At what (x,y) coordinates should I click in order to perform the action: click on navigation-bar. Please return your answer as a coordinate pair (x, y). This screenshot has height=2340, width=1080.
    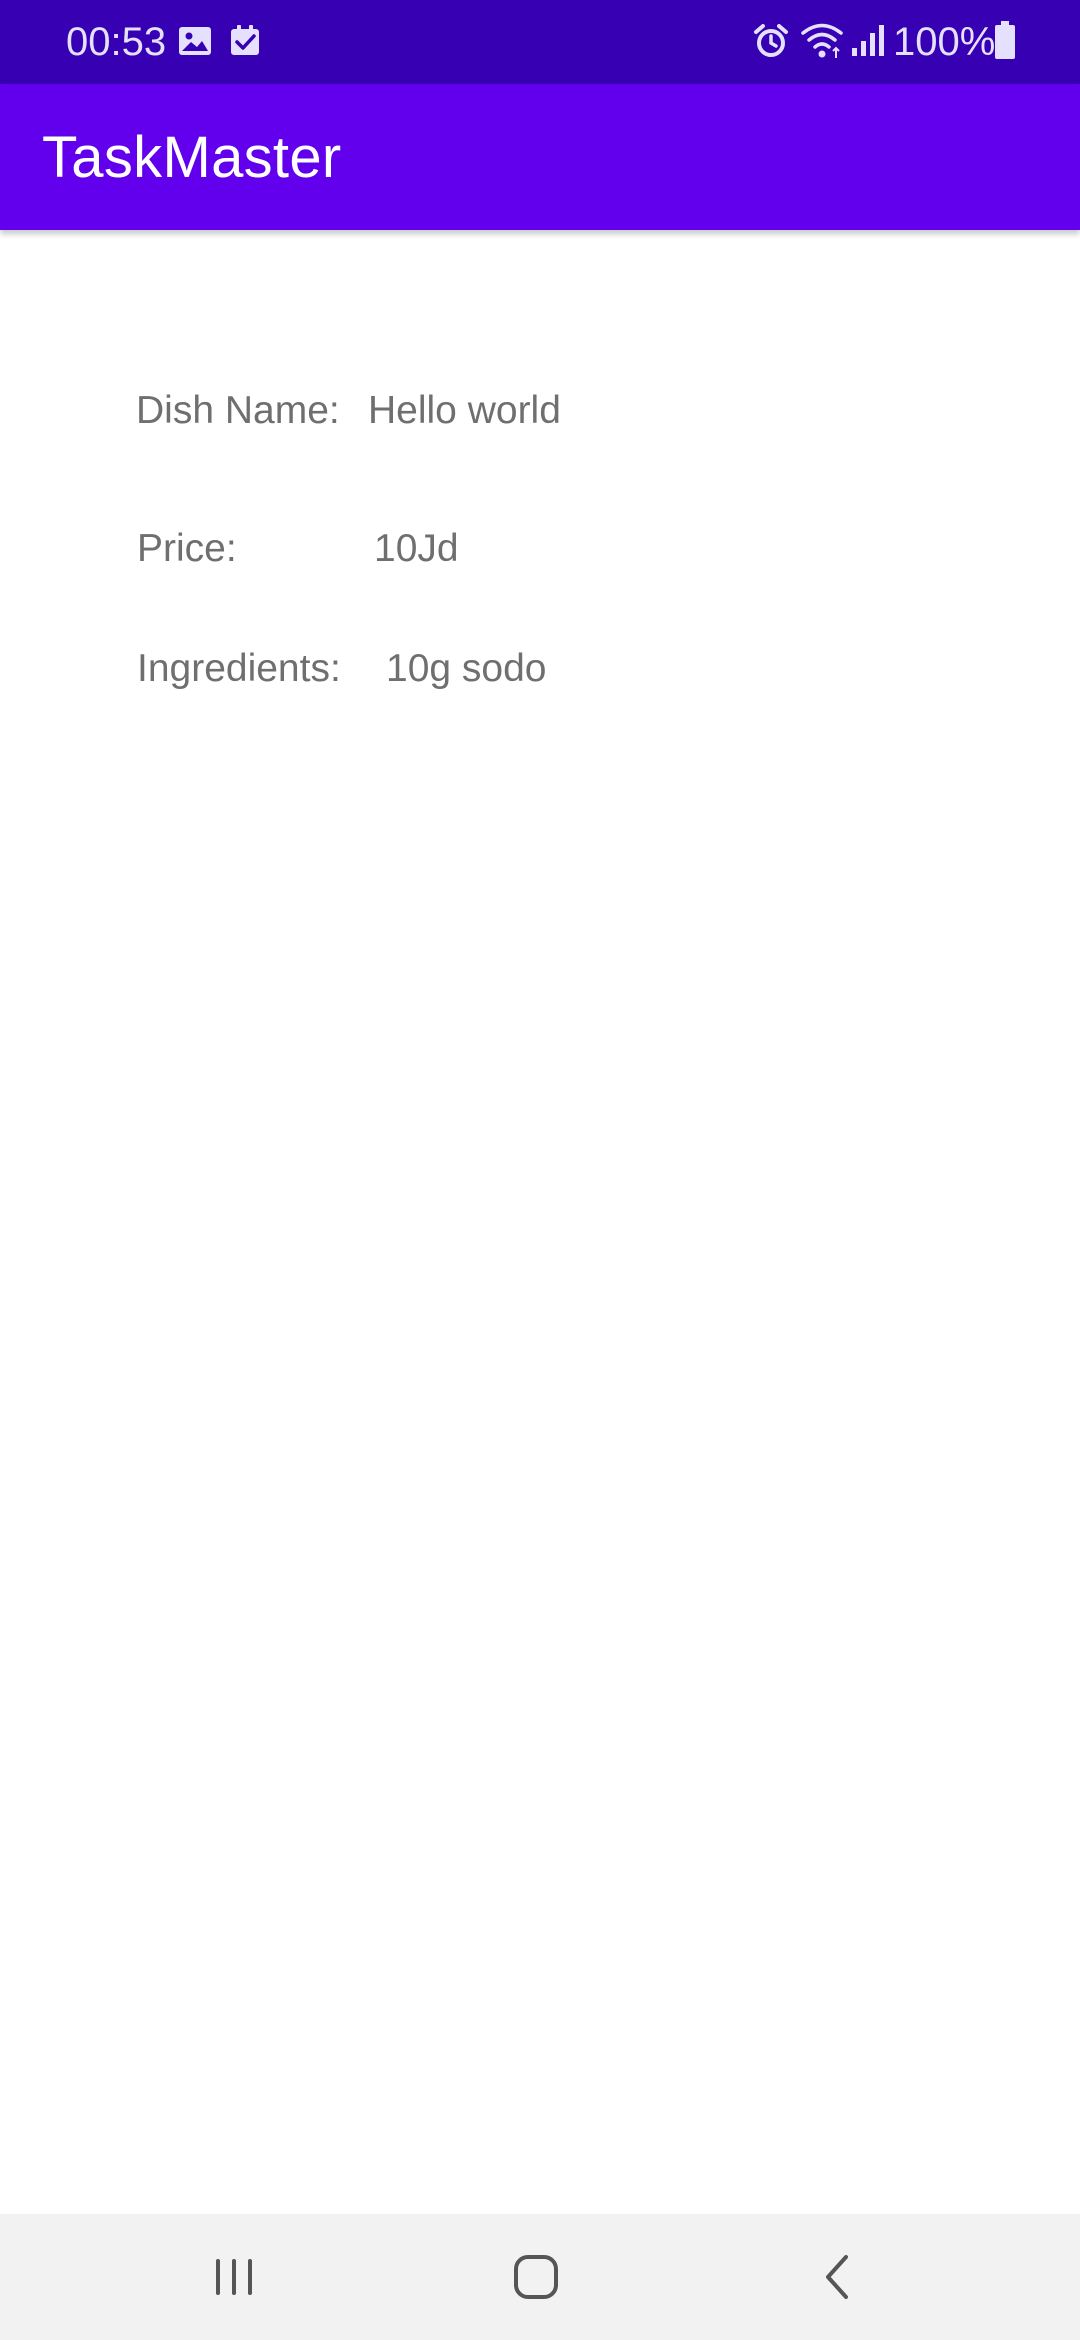
    Looking at the image, I should click on (540, 2277).